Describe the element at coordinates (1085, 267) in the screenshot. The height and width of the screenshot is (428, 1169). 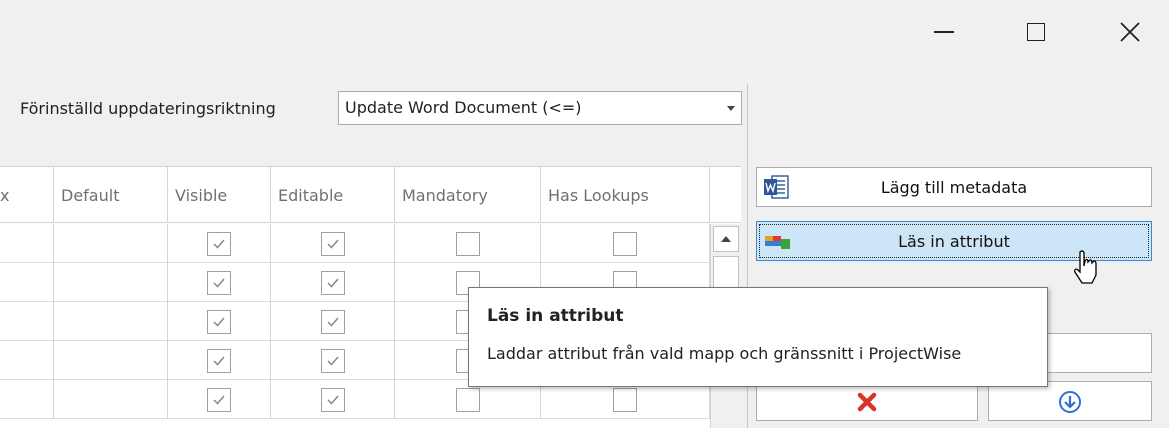
I see `mouse-pointer-icon` at that location.